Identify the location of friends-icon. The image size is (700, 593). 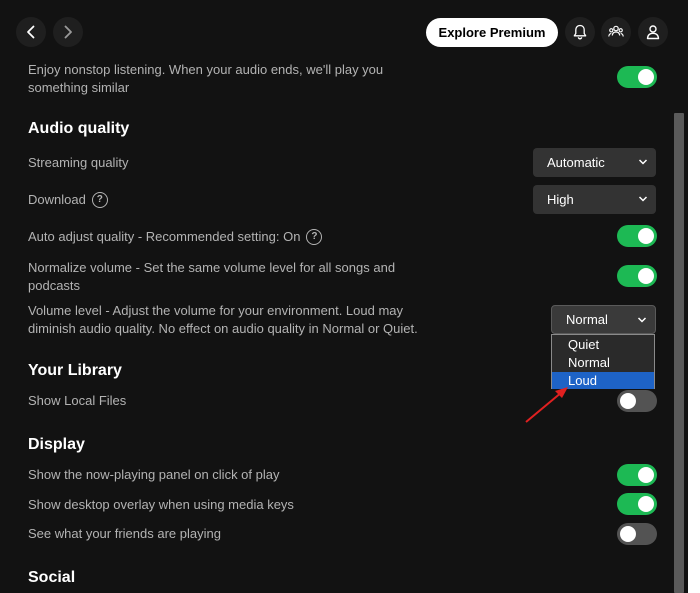
(616, 31).